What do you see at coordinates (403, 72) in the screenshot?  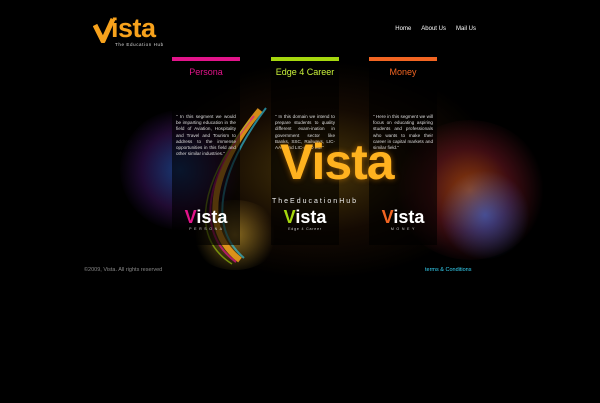 I see `panel-title: Money` at bounding box center [403, 72].